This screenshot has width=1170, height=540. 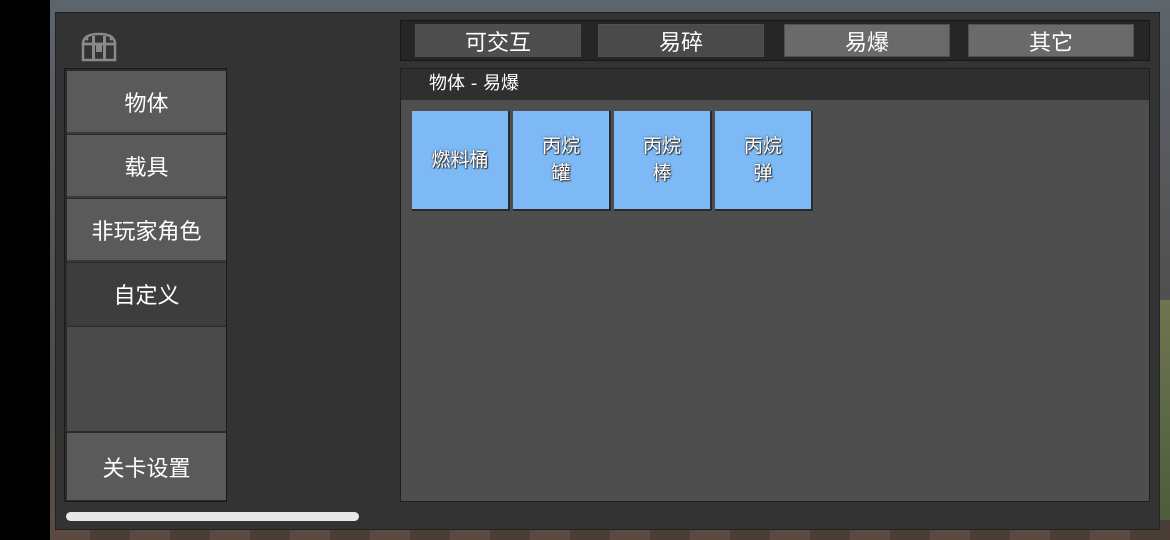 What do you see at coordinates (99, 46) in the screenshot?
I see `treasure-chest-icon` at bounding box center [99, 46].